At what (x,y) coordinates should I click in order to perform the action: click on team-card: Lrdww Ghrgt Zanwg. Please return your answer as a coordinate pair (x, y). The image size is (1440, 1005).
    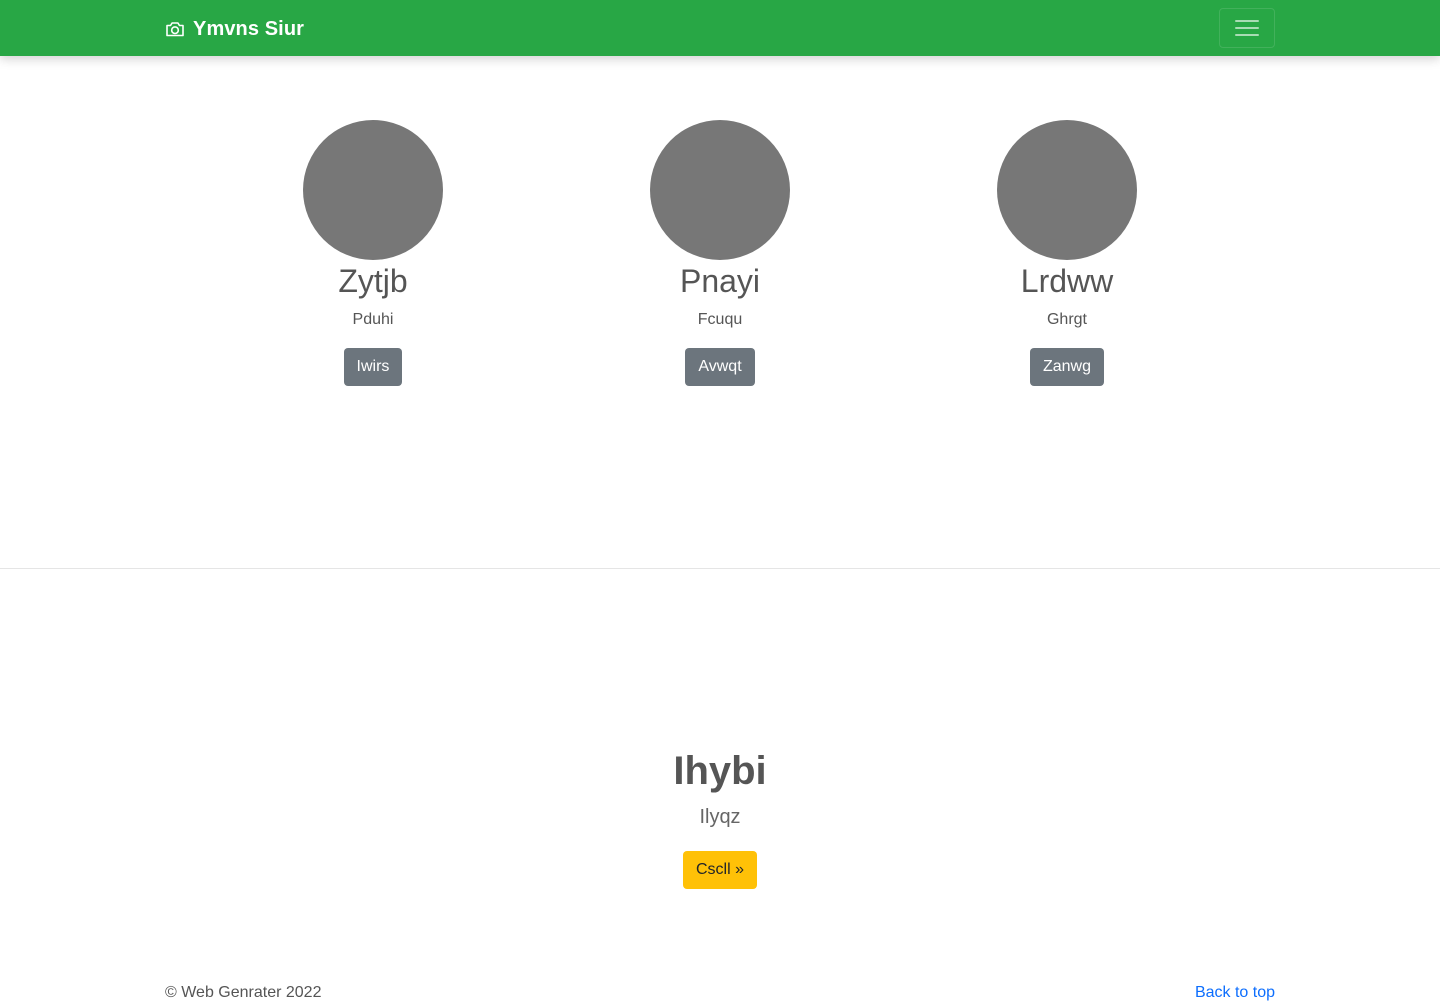
    Looking at the image, I should click on (1067, 253).